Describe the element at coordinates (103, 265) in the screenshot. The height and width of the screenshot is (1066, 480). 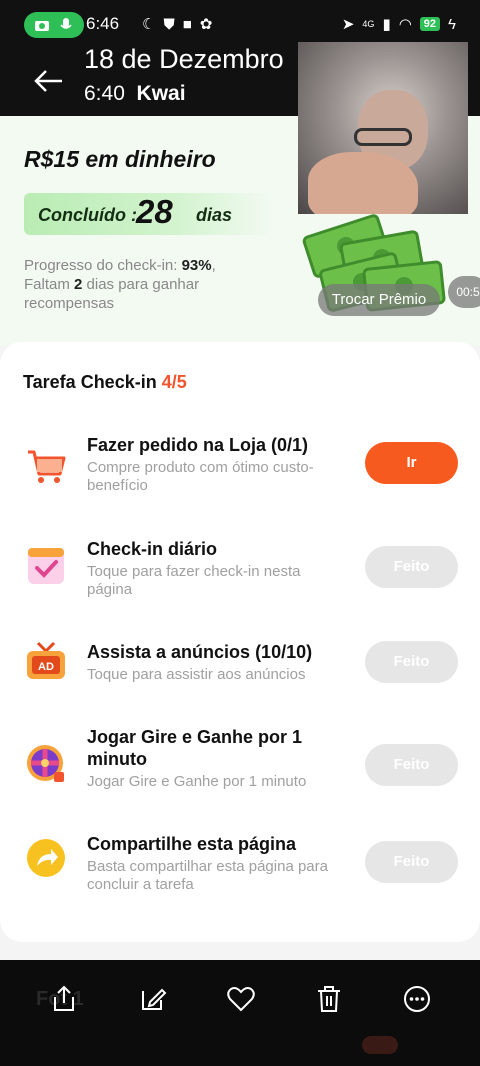
I see `progress-prefix: Progresso do check-in:` at that location.